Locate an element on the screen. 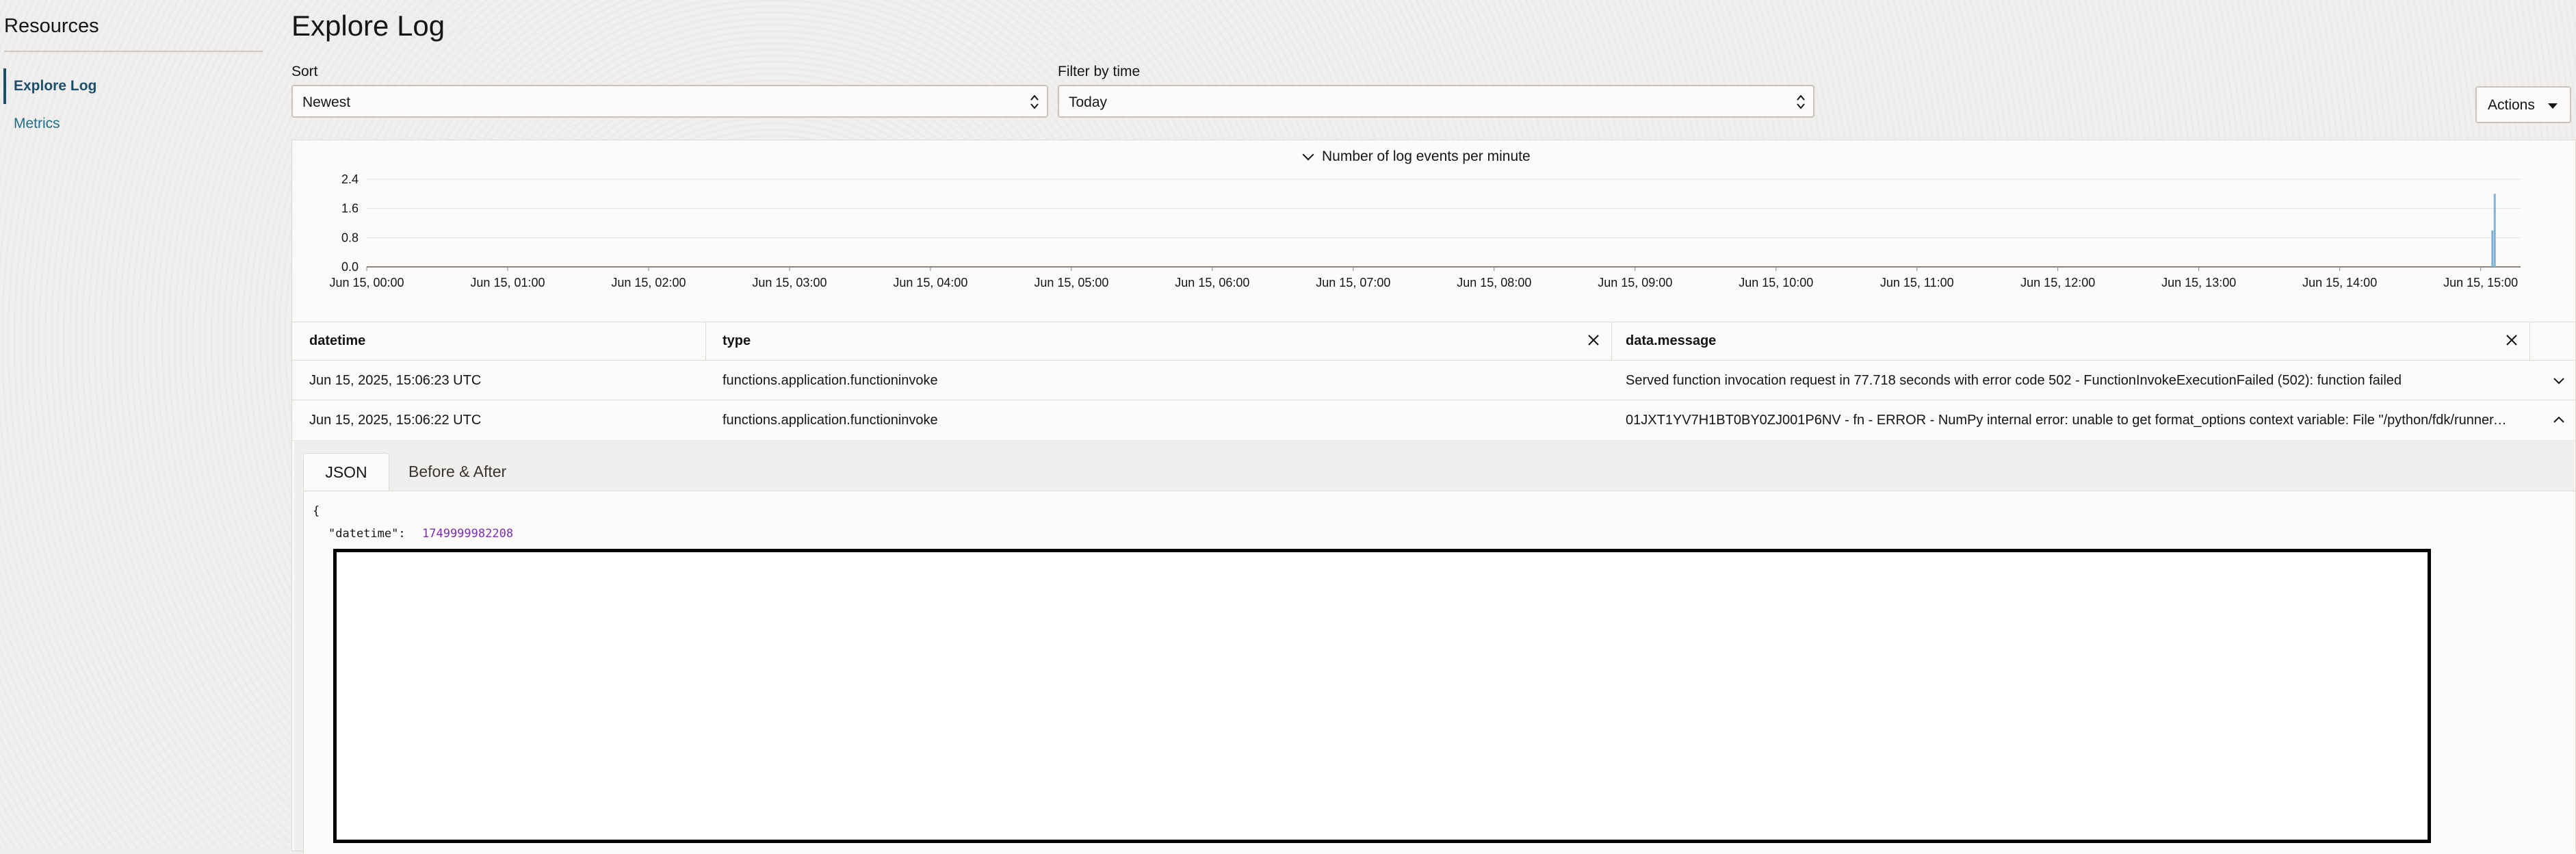 The width and height of the screenshot is (2576, 854). sidebar-item-metrics: Metrics is located at coordinates (37, 124).